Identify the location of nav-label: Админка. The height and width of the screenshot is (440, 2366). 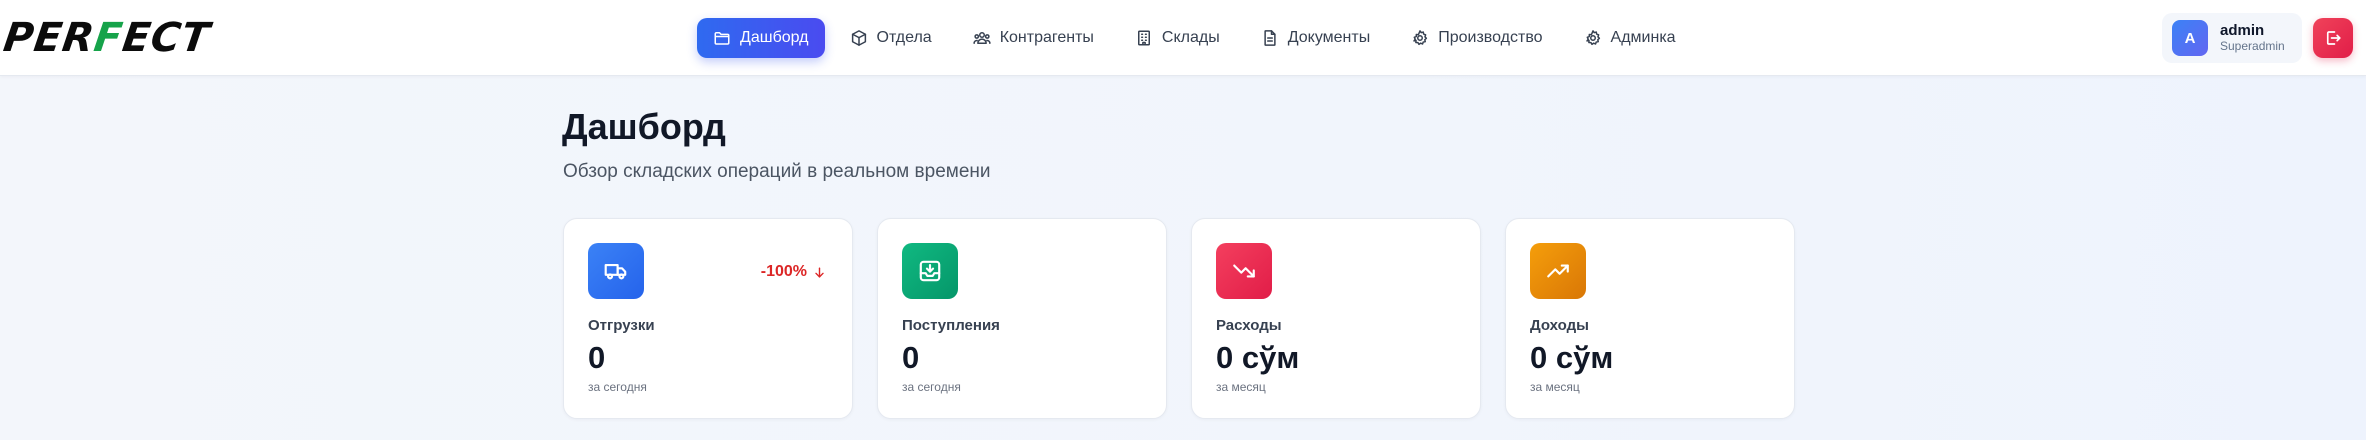
(1643, 37).